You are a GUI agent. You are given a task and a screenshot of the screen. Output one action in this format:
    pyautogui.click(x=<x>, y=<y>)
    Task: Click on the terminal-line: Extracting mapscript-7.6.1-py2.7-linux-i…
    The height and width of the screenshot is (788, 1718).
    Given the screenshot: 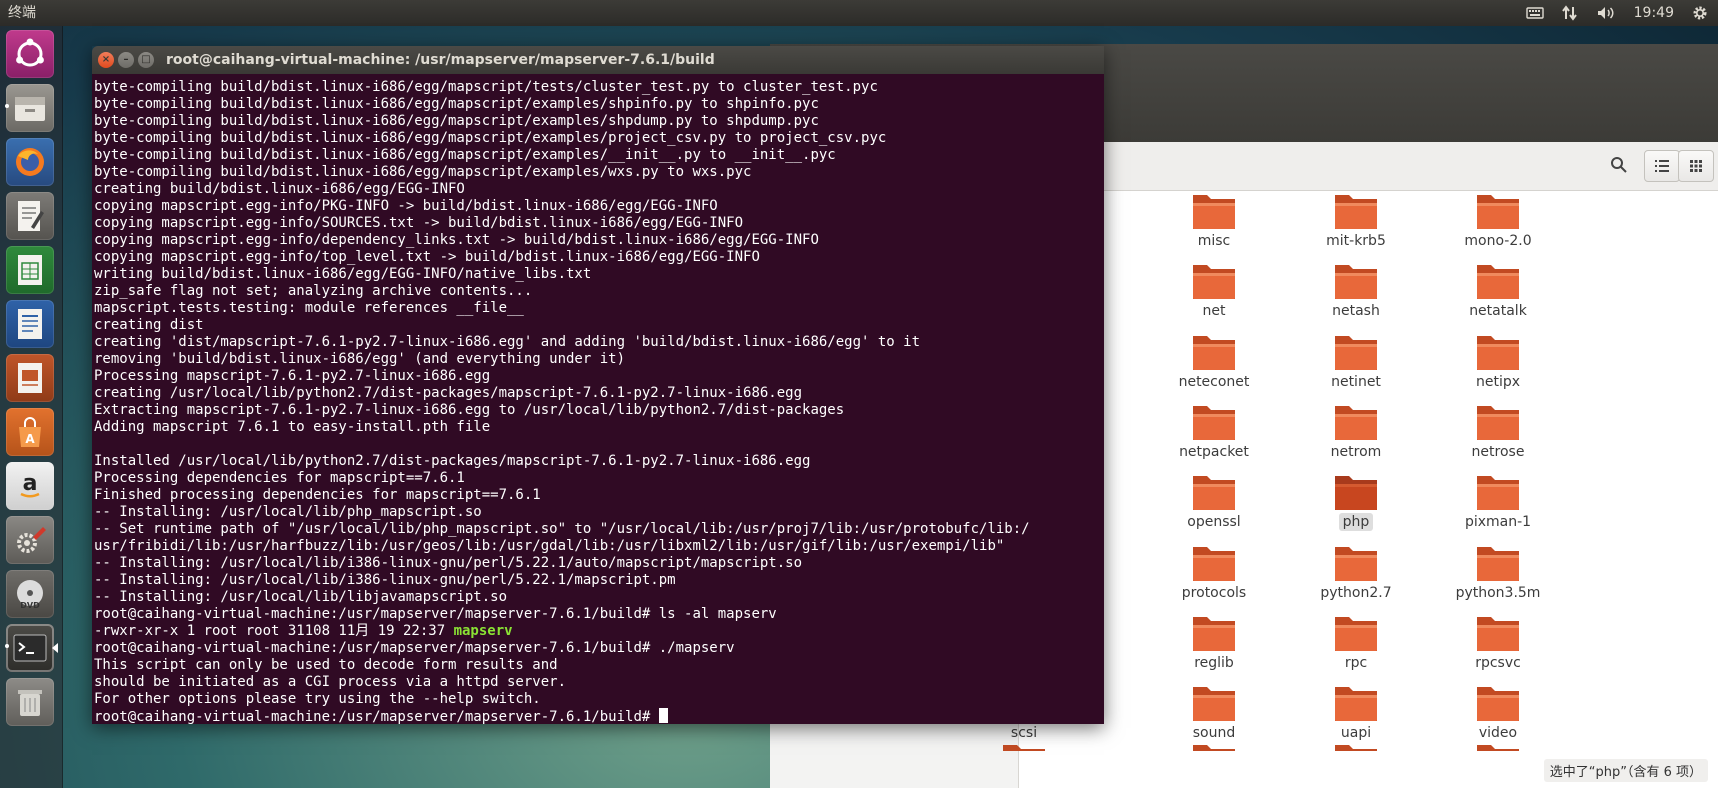 What is the action you would take?
    pyautogui.click(x=469, y=410)
    